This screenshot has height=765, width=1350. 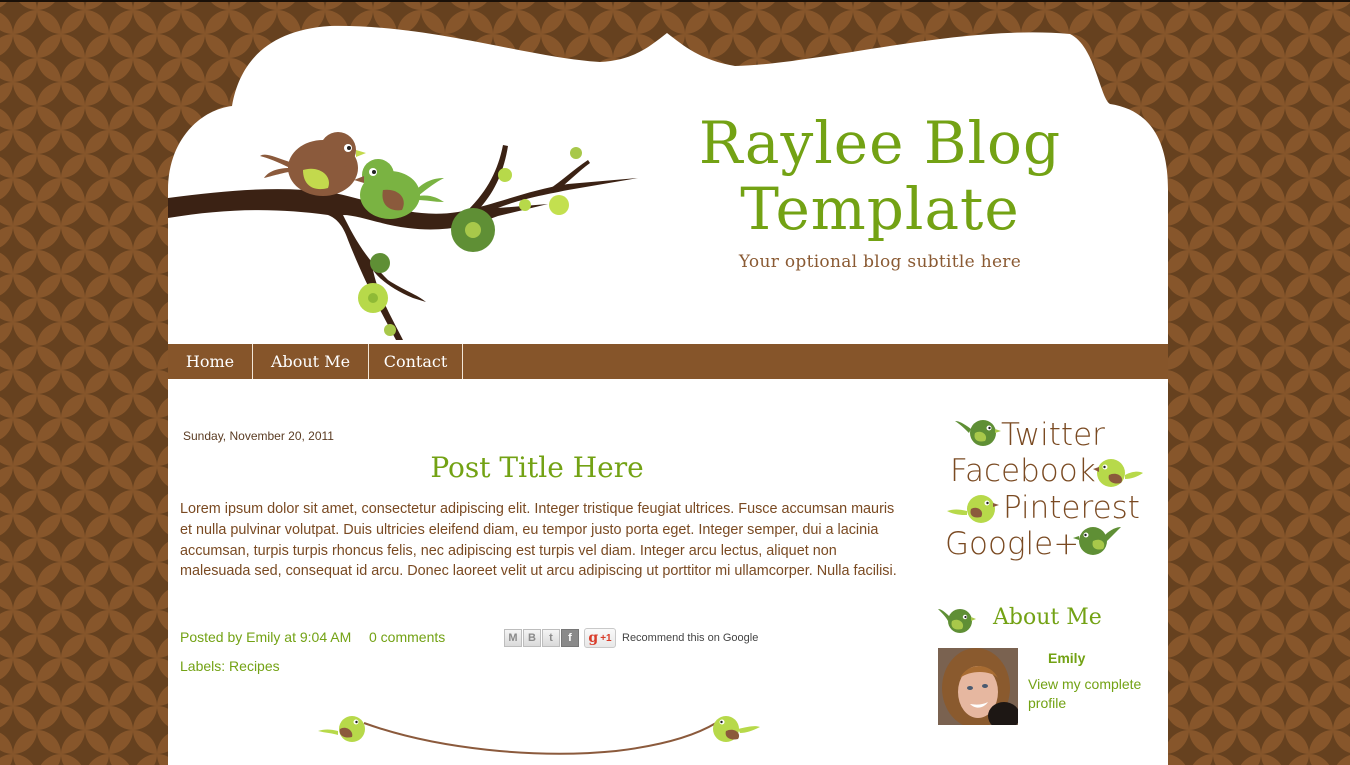 I want to click on nav-item-about-me: About Me, so click(x=311, y=361).